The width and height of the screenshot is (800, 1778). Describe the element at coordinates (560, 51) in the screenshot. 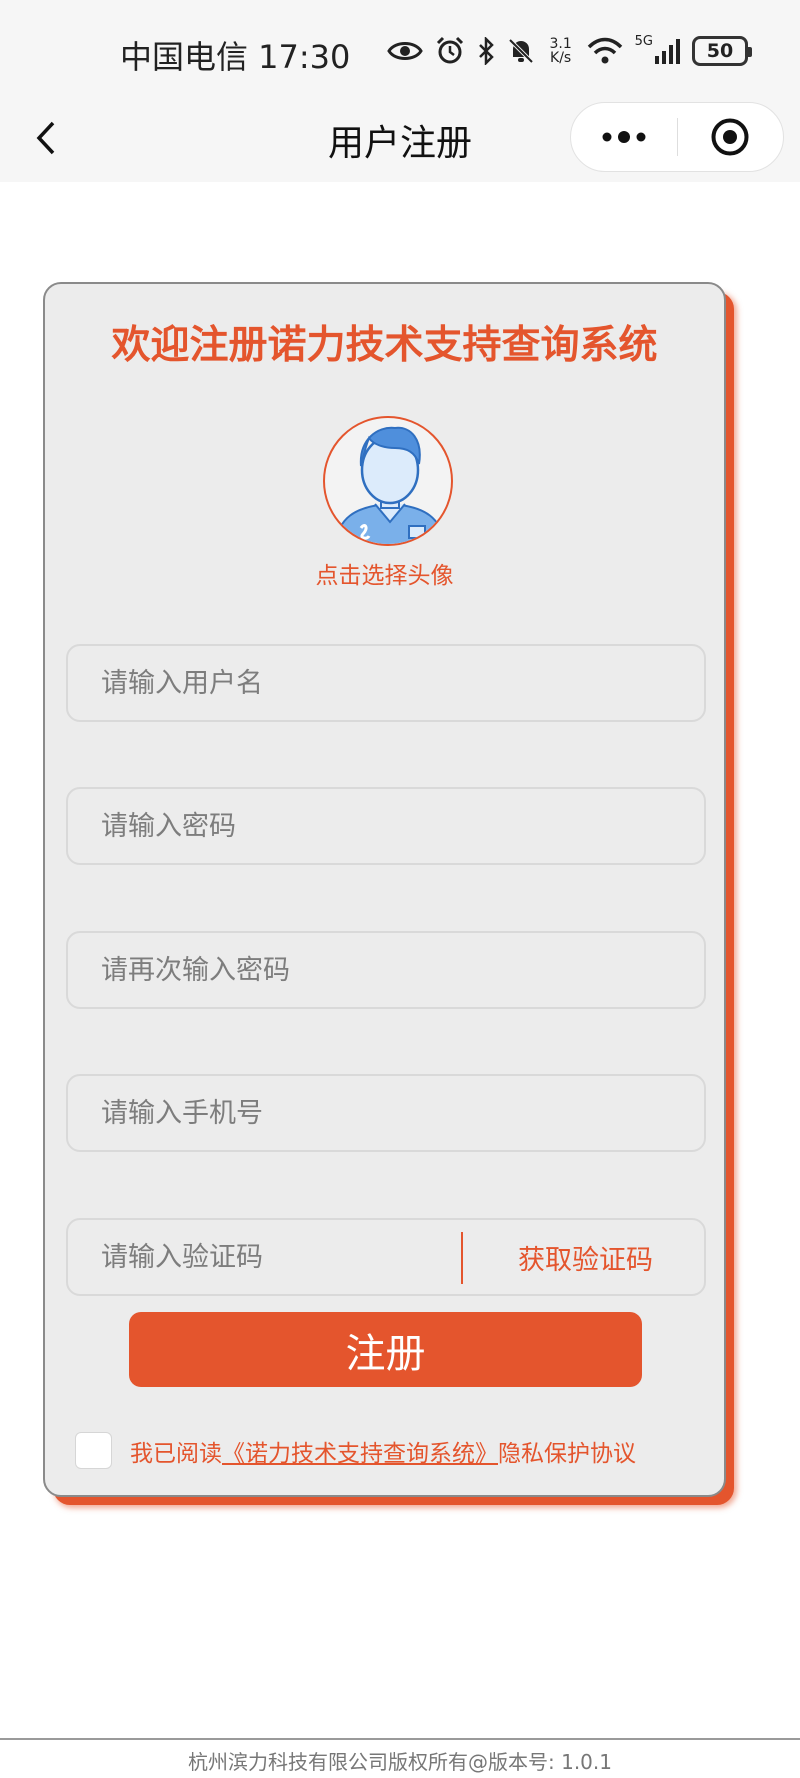

I see `net-speed: 3.1 K/s` at that location.